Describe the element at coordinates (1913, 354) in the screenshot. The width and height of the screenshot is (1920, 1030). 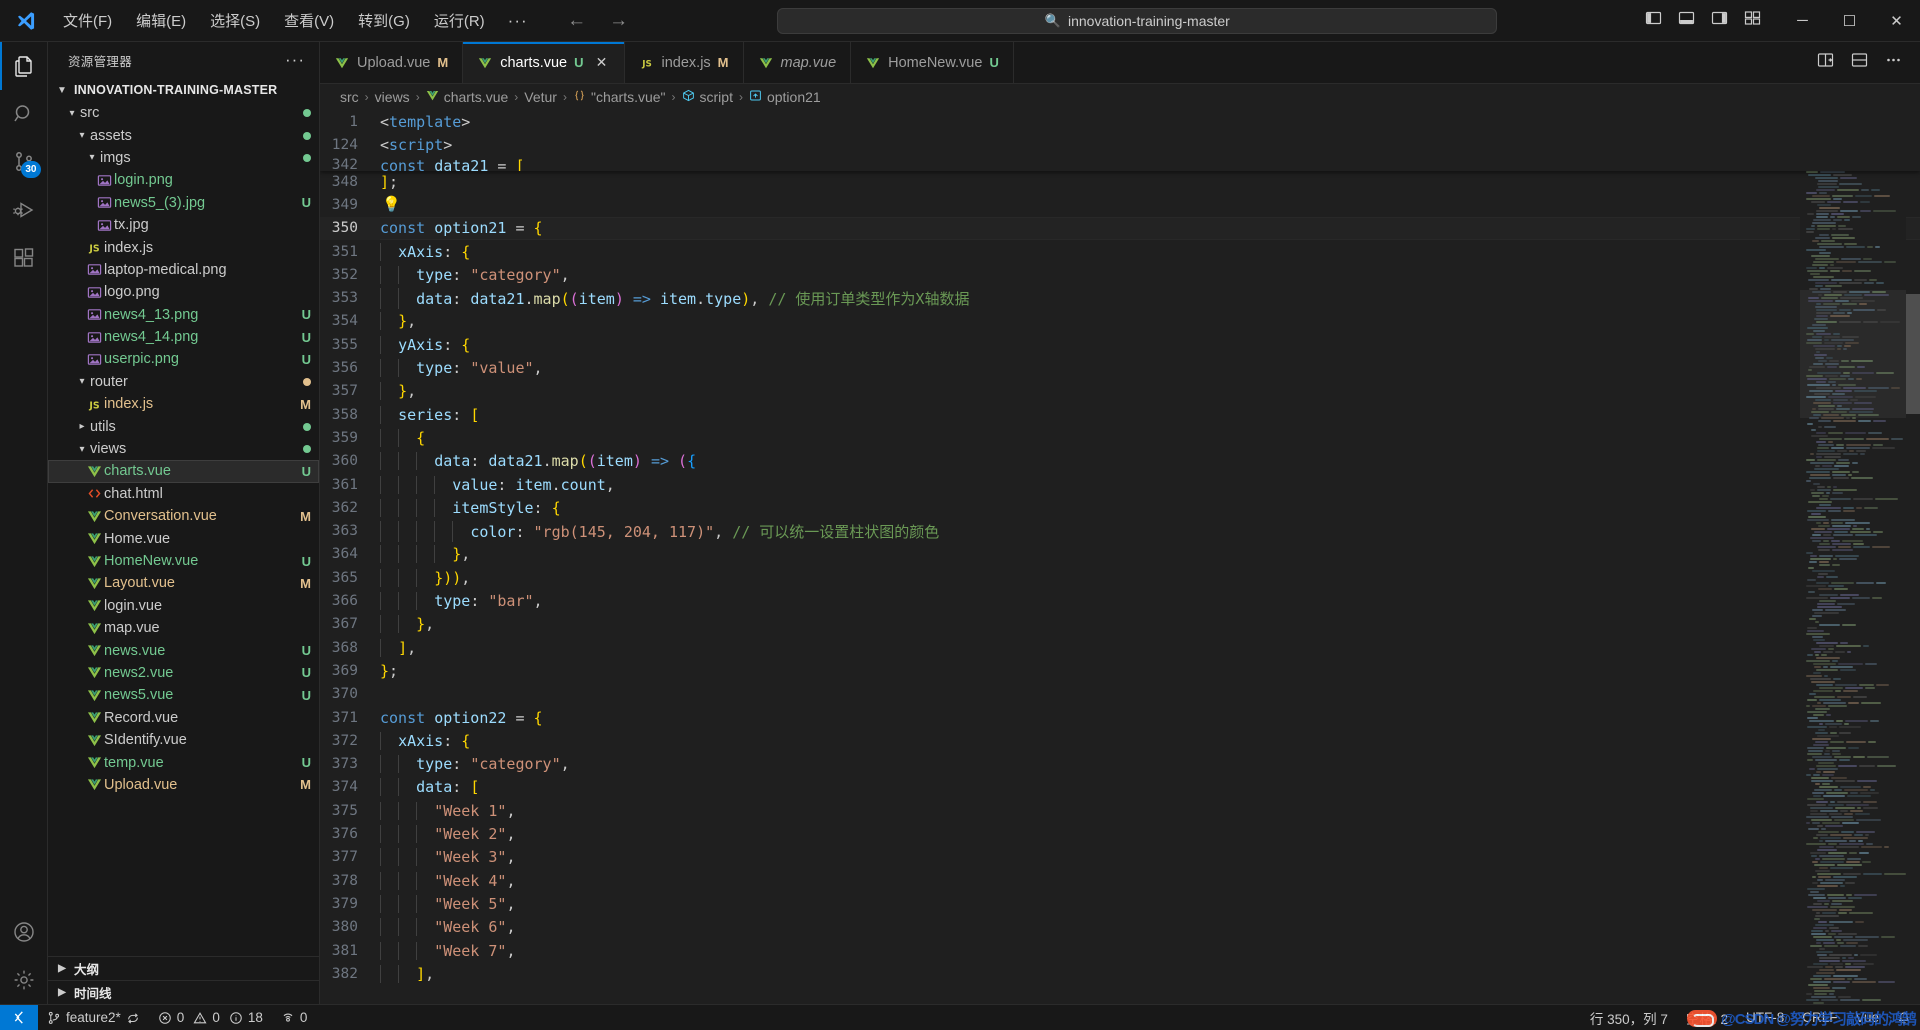
I see `scrollbar-thumb` at that location.